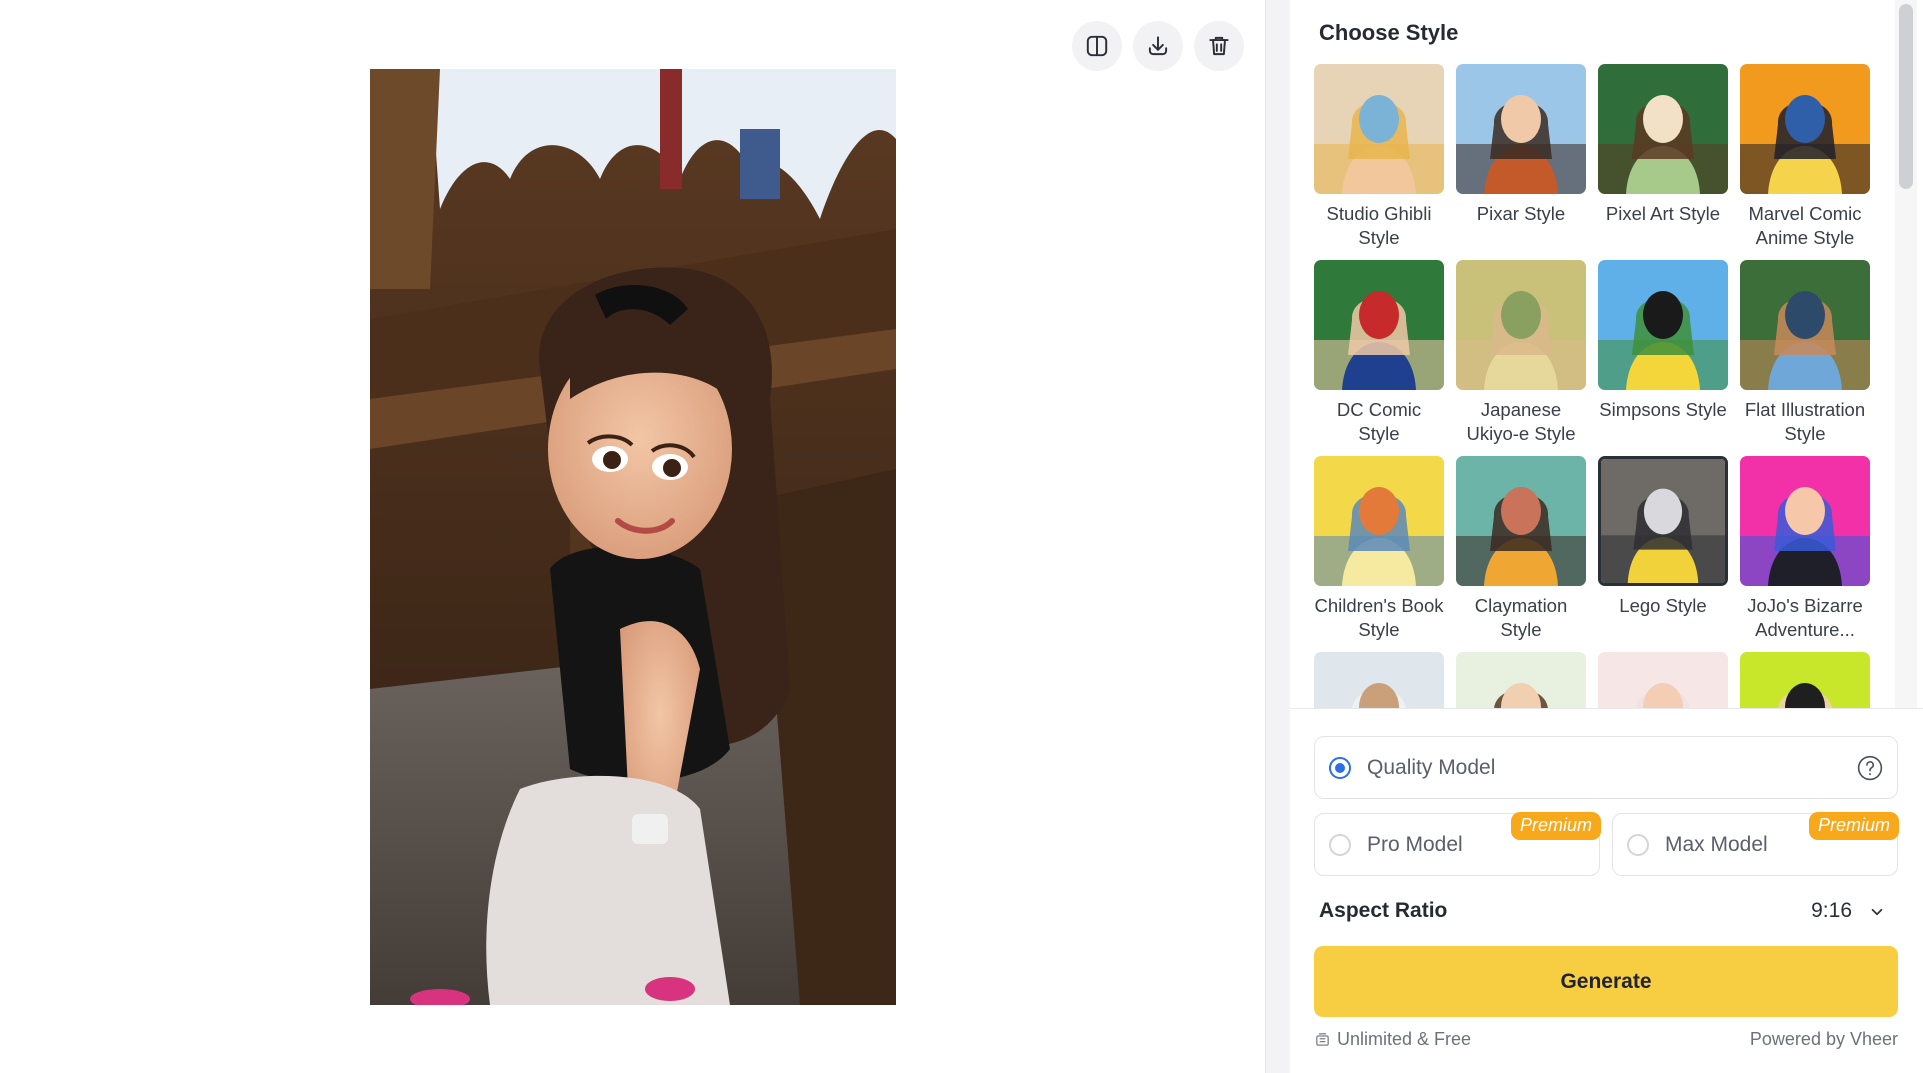 The width and height of the screenshot is (1923, 1073). I want to click on chevron-down-icon, so click(1877, 912).